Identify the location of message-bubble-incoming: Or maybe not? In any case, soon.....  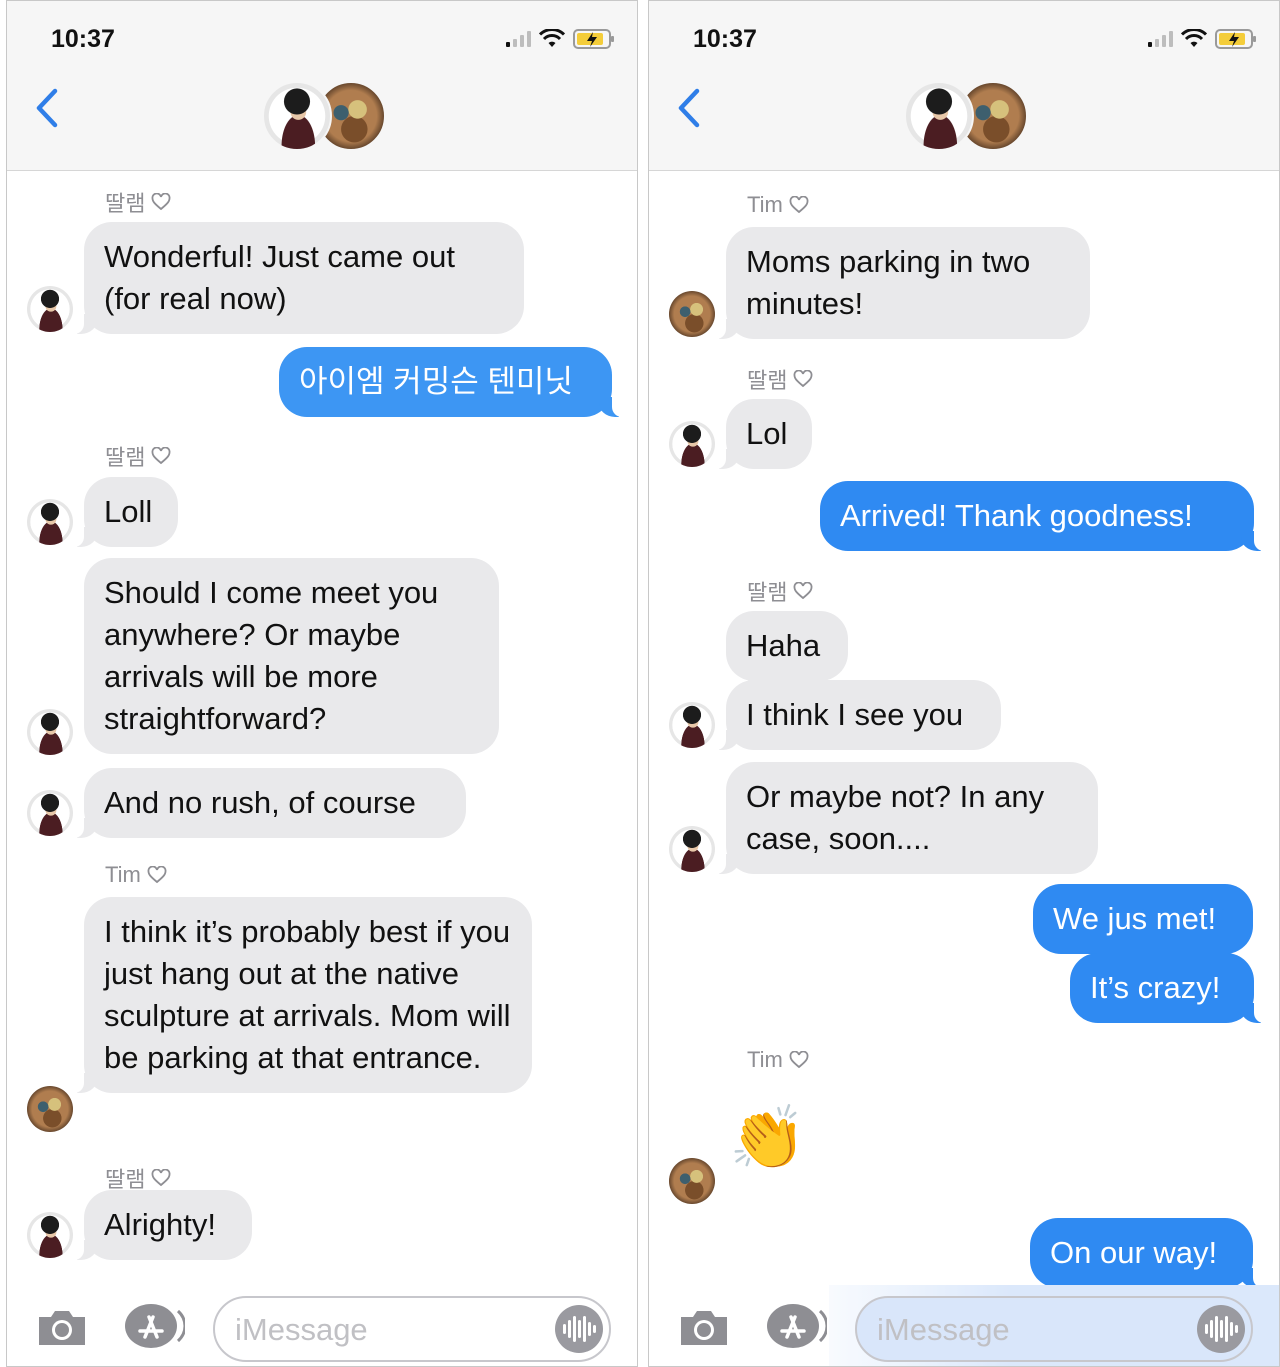
(906, 818).